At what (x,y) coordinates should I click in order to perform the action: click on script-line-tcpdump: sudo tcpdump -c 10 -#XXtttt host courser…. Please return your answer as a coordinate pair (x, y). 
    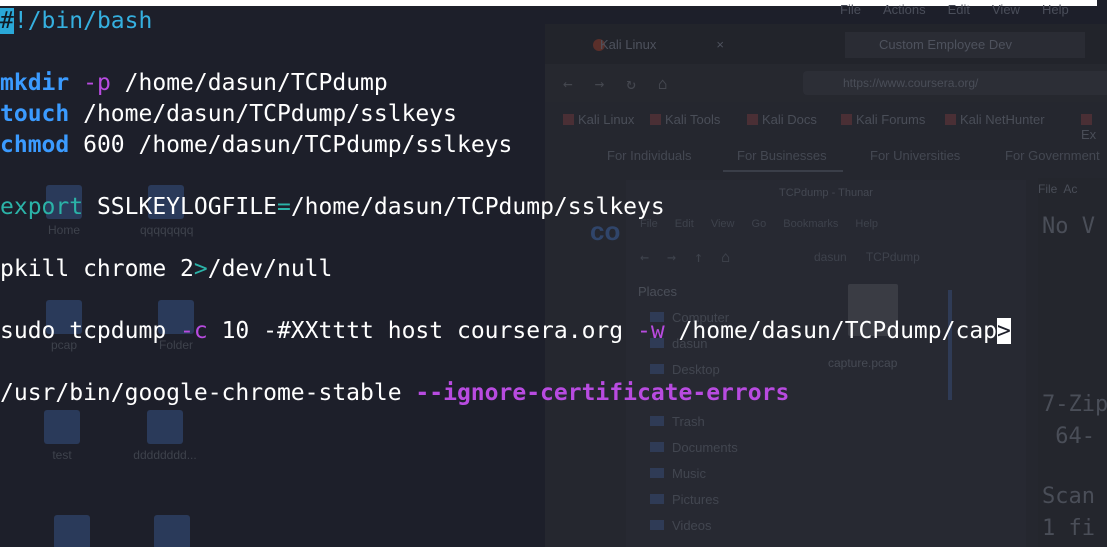
    Looking at the image, I should click on (505, 331).